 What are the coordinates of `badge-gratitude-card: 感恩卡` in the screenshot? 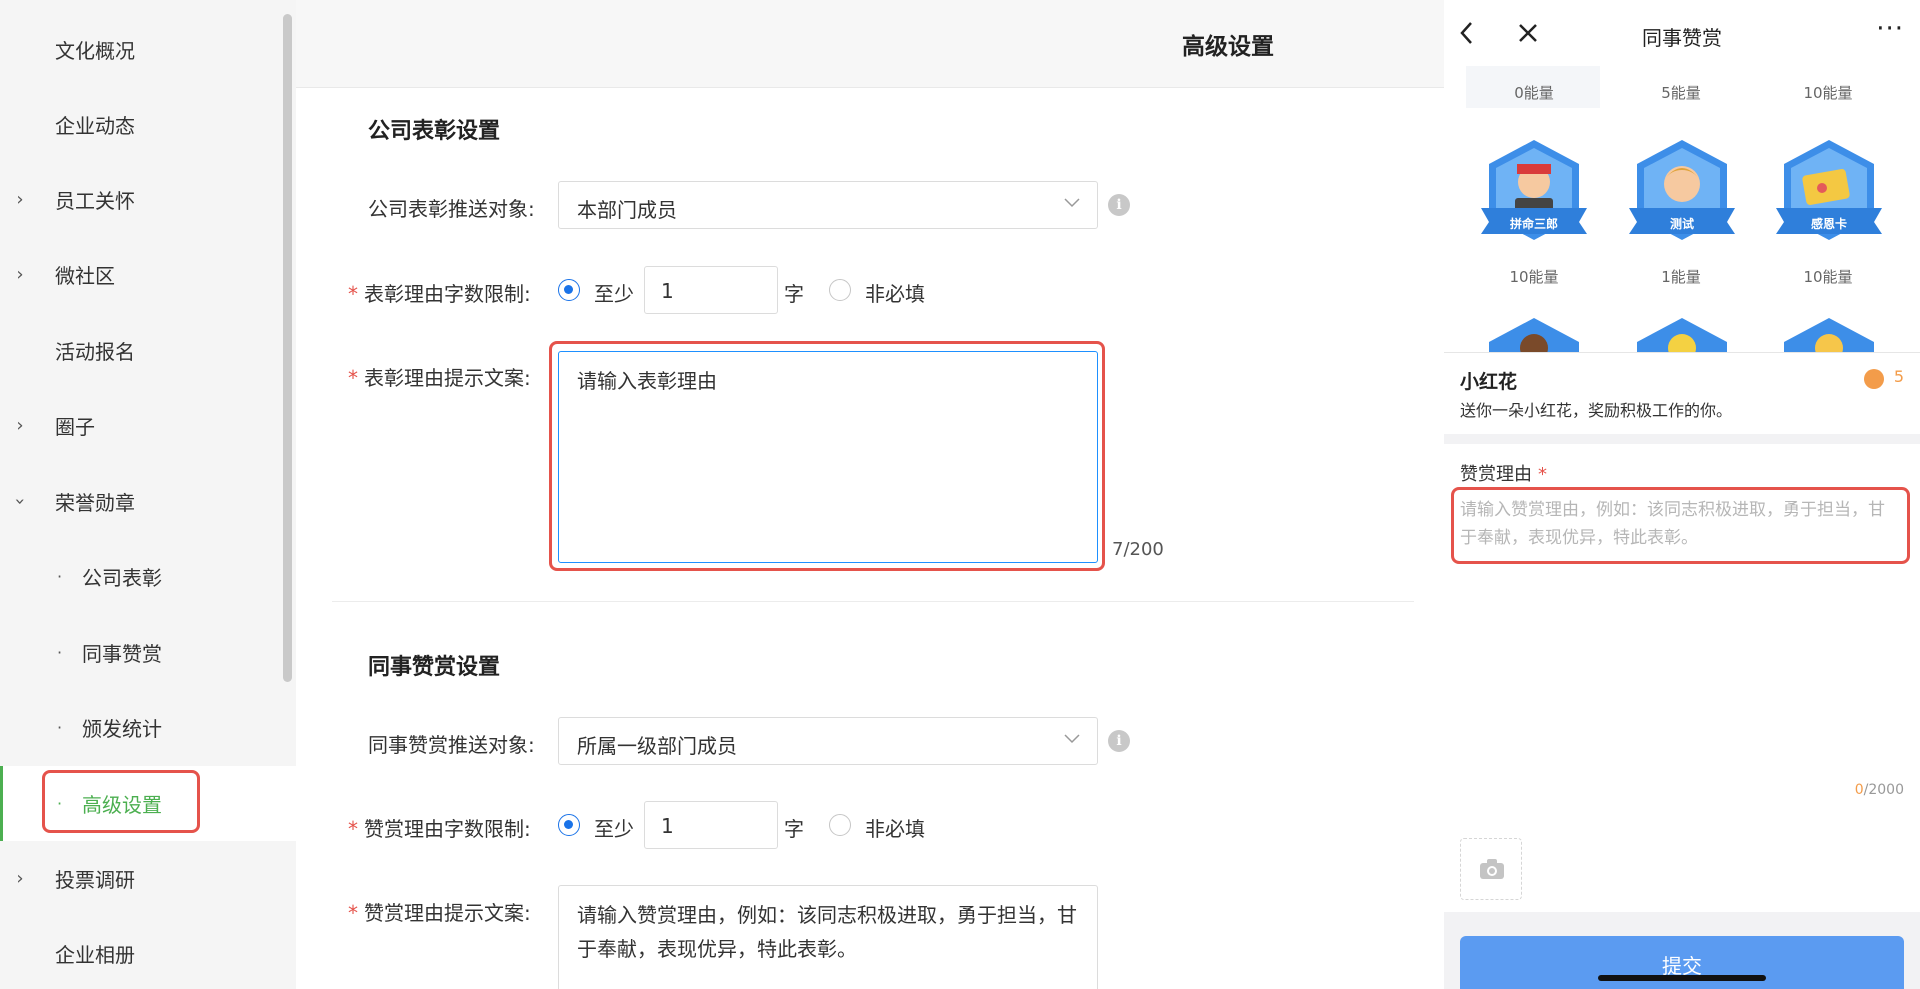 It's located at (1829, 196).